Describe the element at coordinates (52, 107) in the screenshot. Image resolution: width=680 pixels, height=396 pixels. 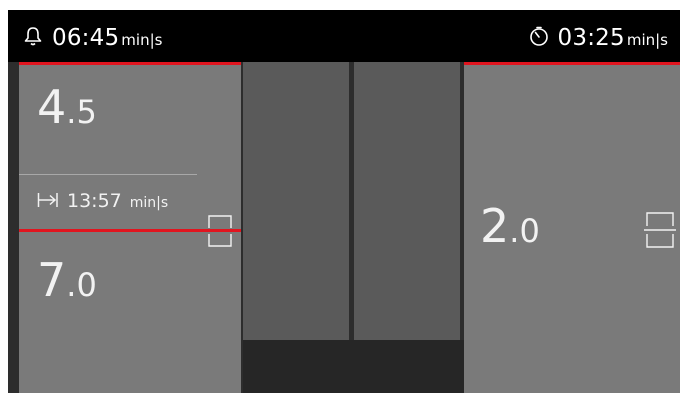
I see `left-top-value-integer: 4` at that location.